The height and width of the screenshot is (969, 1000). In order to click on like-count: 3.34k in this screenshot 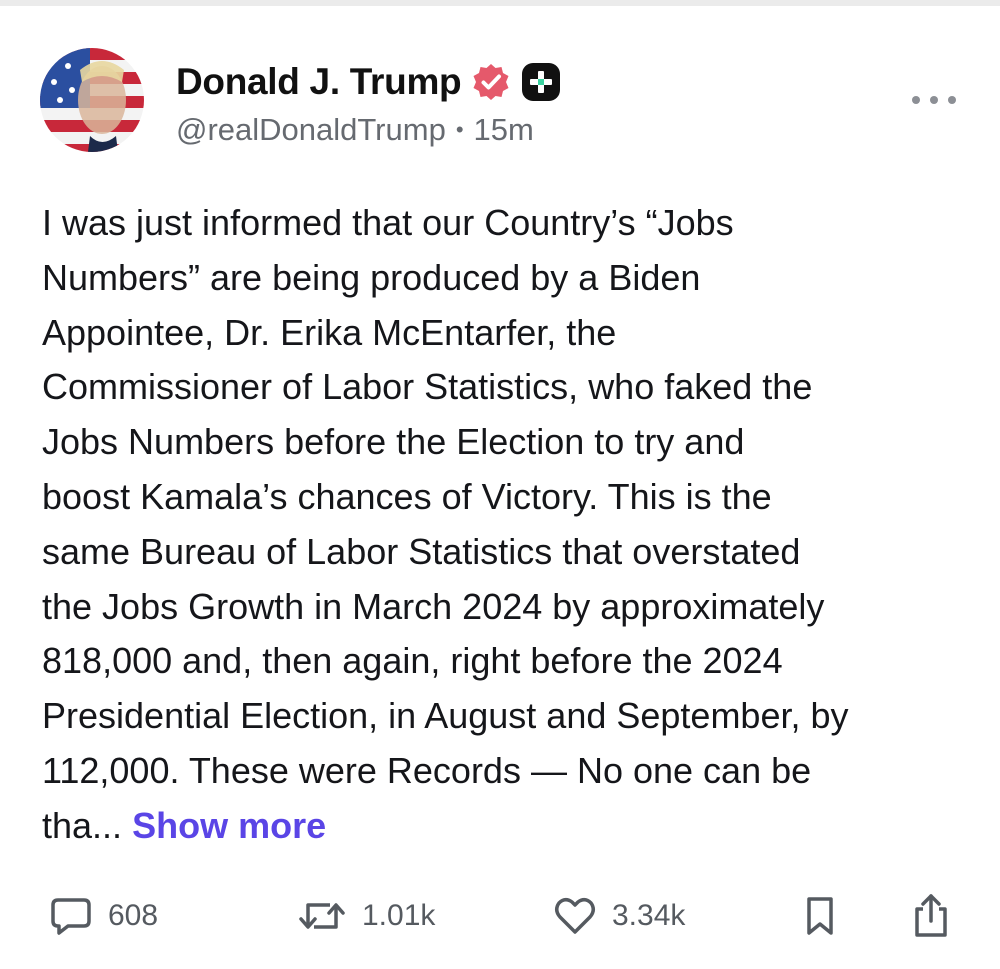, I will do `click(649, 915)`.